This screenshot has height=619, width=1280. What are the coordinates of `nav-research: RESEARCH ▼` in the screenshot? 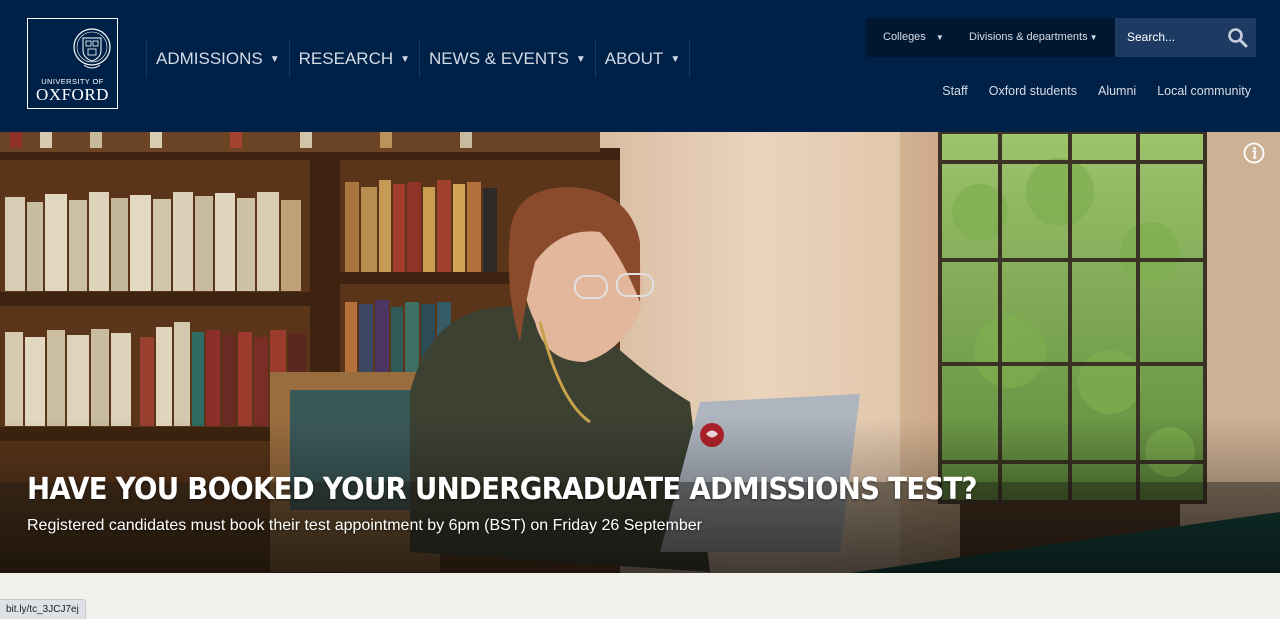 It's located at (355, 59).